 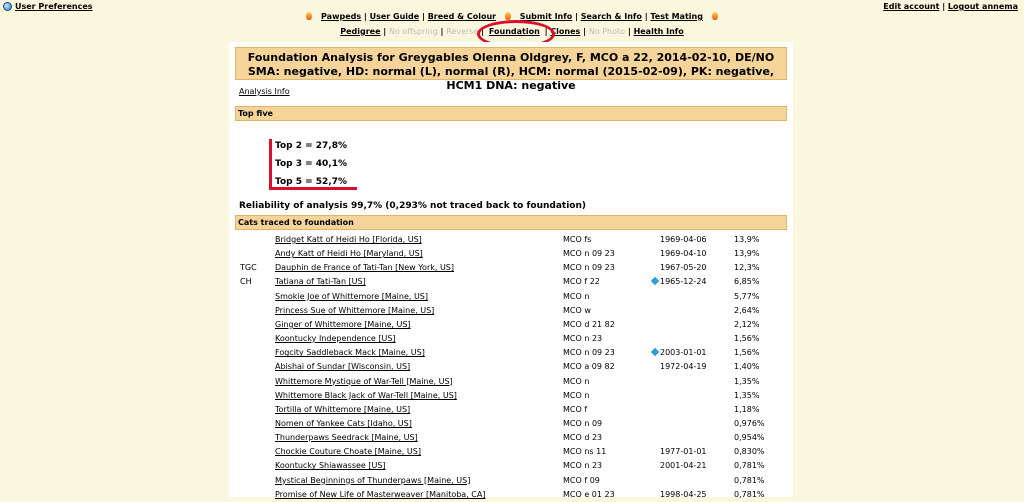 What do you see at coordinates (747, 324) in the screenshot?
I see `cat-percentage: 2,12%` at bounding box center [747, 324].